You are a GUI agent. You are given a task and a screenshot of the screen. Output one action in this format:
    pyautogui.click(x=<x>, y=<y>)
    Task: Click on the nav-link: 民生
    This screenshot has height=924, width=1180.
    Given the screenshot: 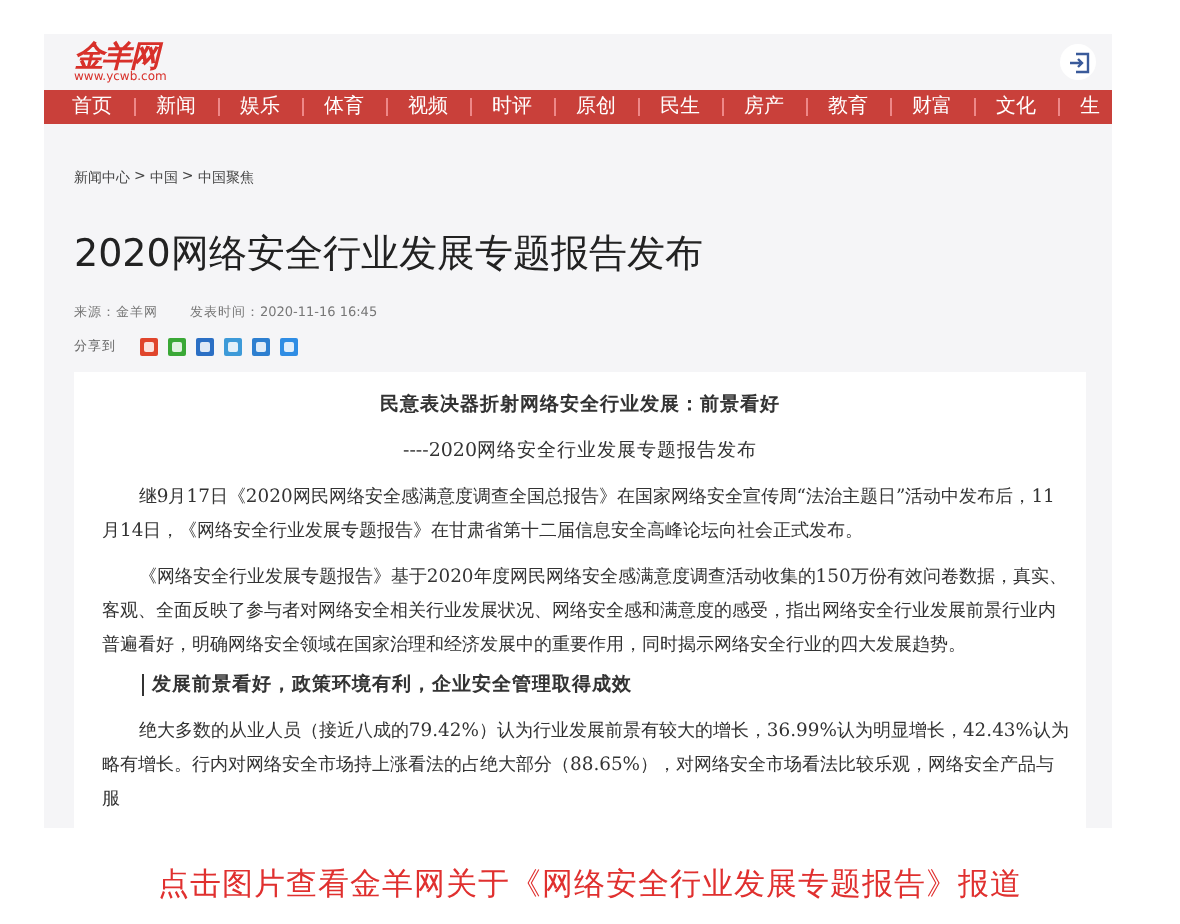 What is the action you would take?
    pyautogui.click(x=692, y=107)
    